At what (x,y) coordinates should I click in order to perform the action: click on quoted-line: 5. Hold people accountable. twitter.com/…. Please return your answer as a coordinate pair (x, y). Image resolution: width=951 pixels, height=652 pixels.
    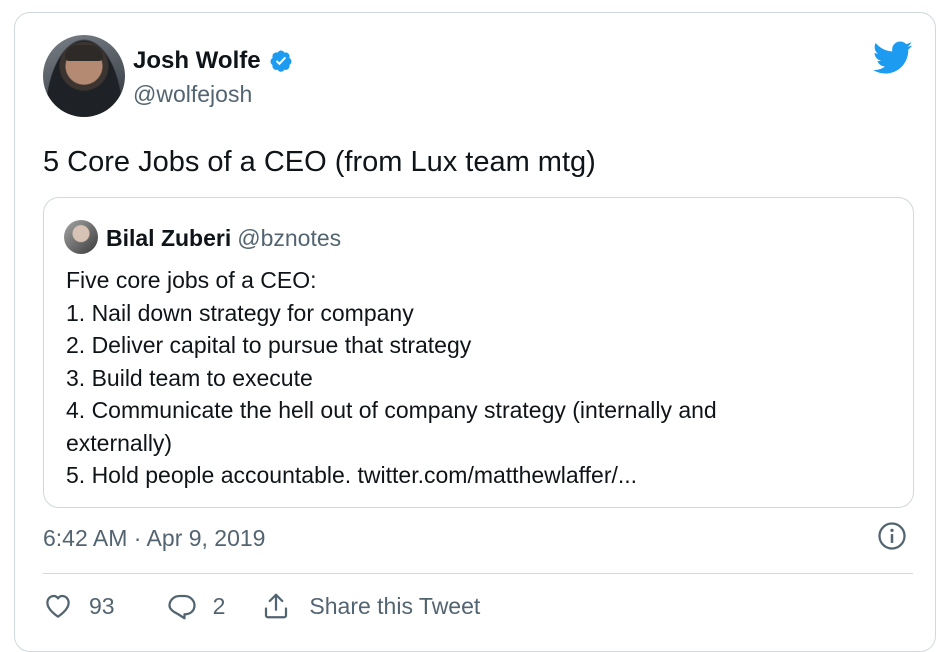
    Looking at the image, I should click on (352, 475).